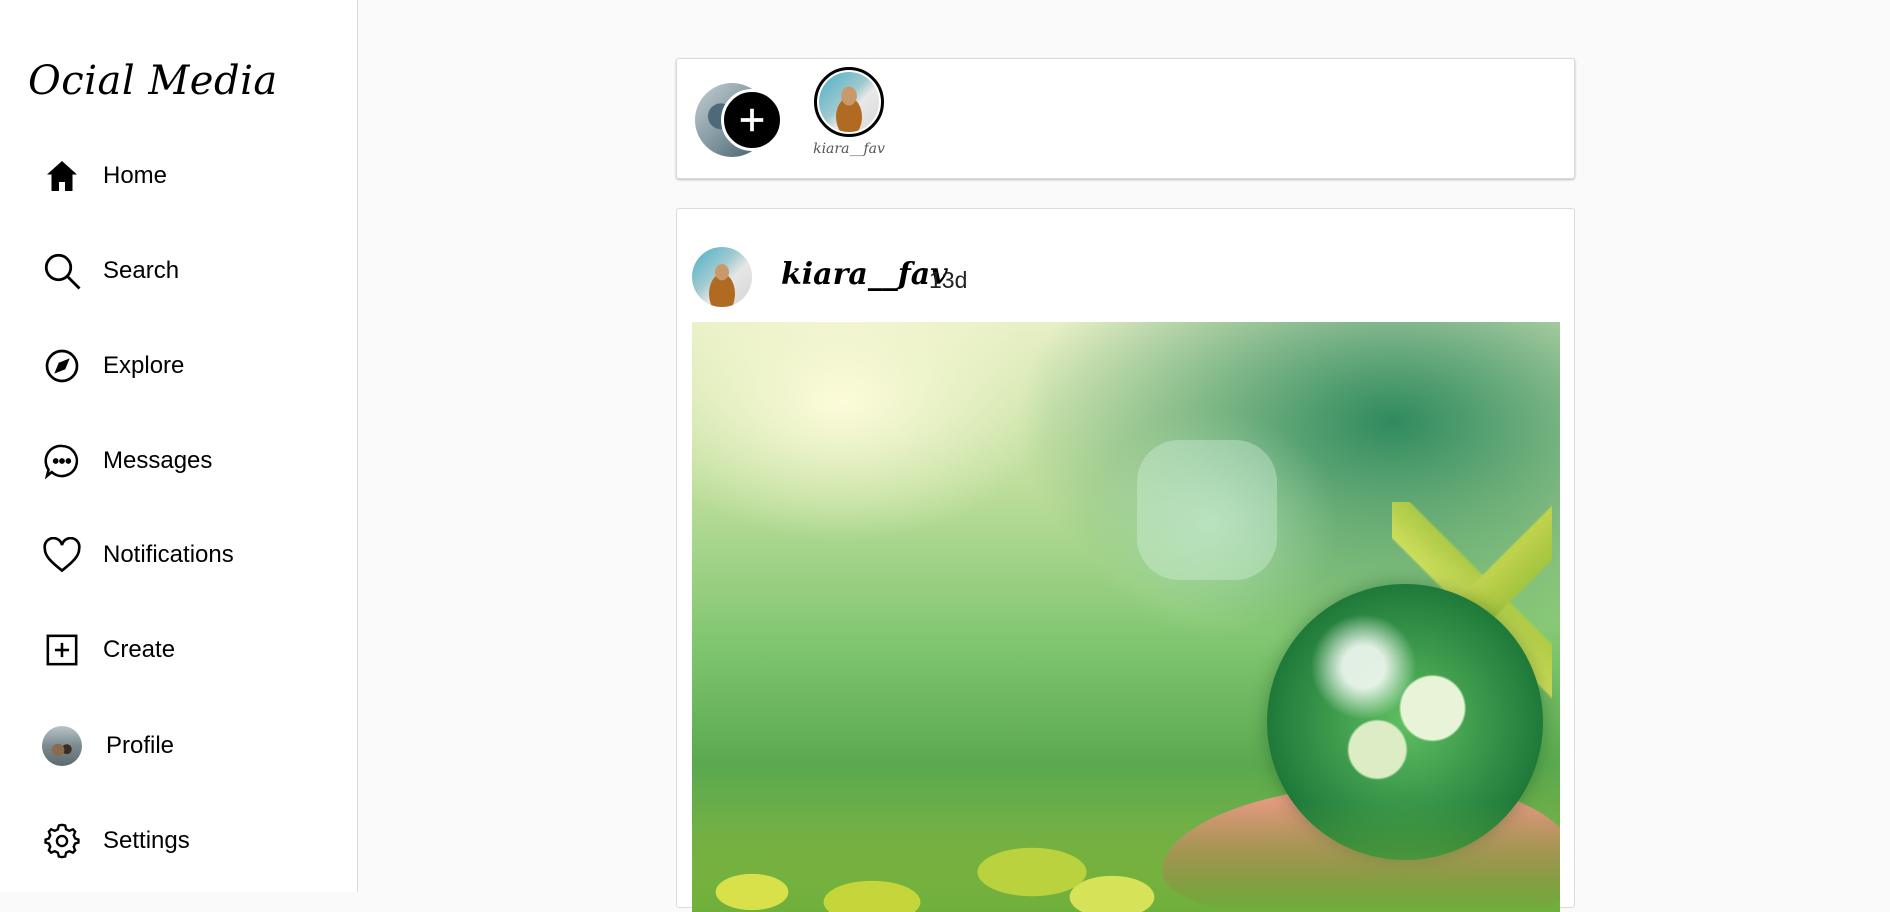  I want to click on post-author-avatar, so click(722, 277).